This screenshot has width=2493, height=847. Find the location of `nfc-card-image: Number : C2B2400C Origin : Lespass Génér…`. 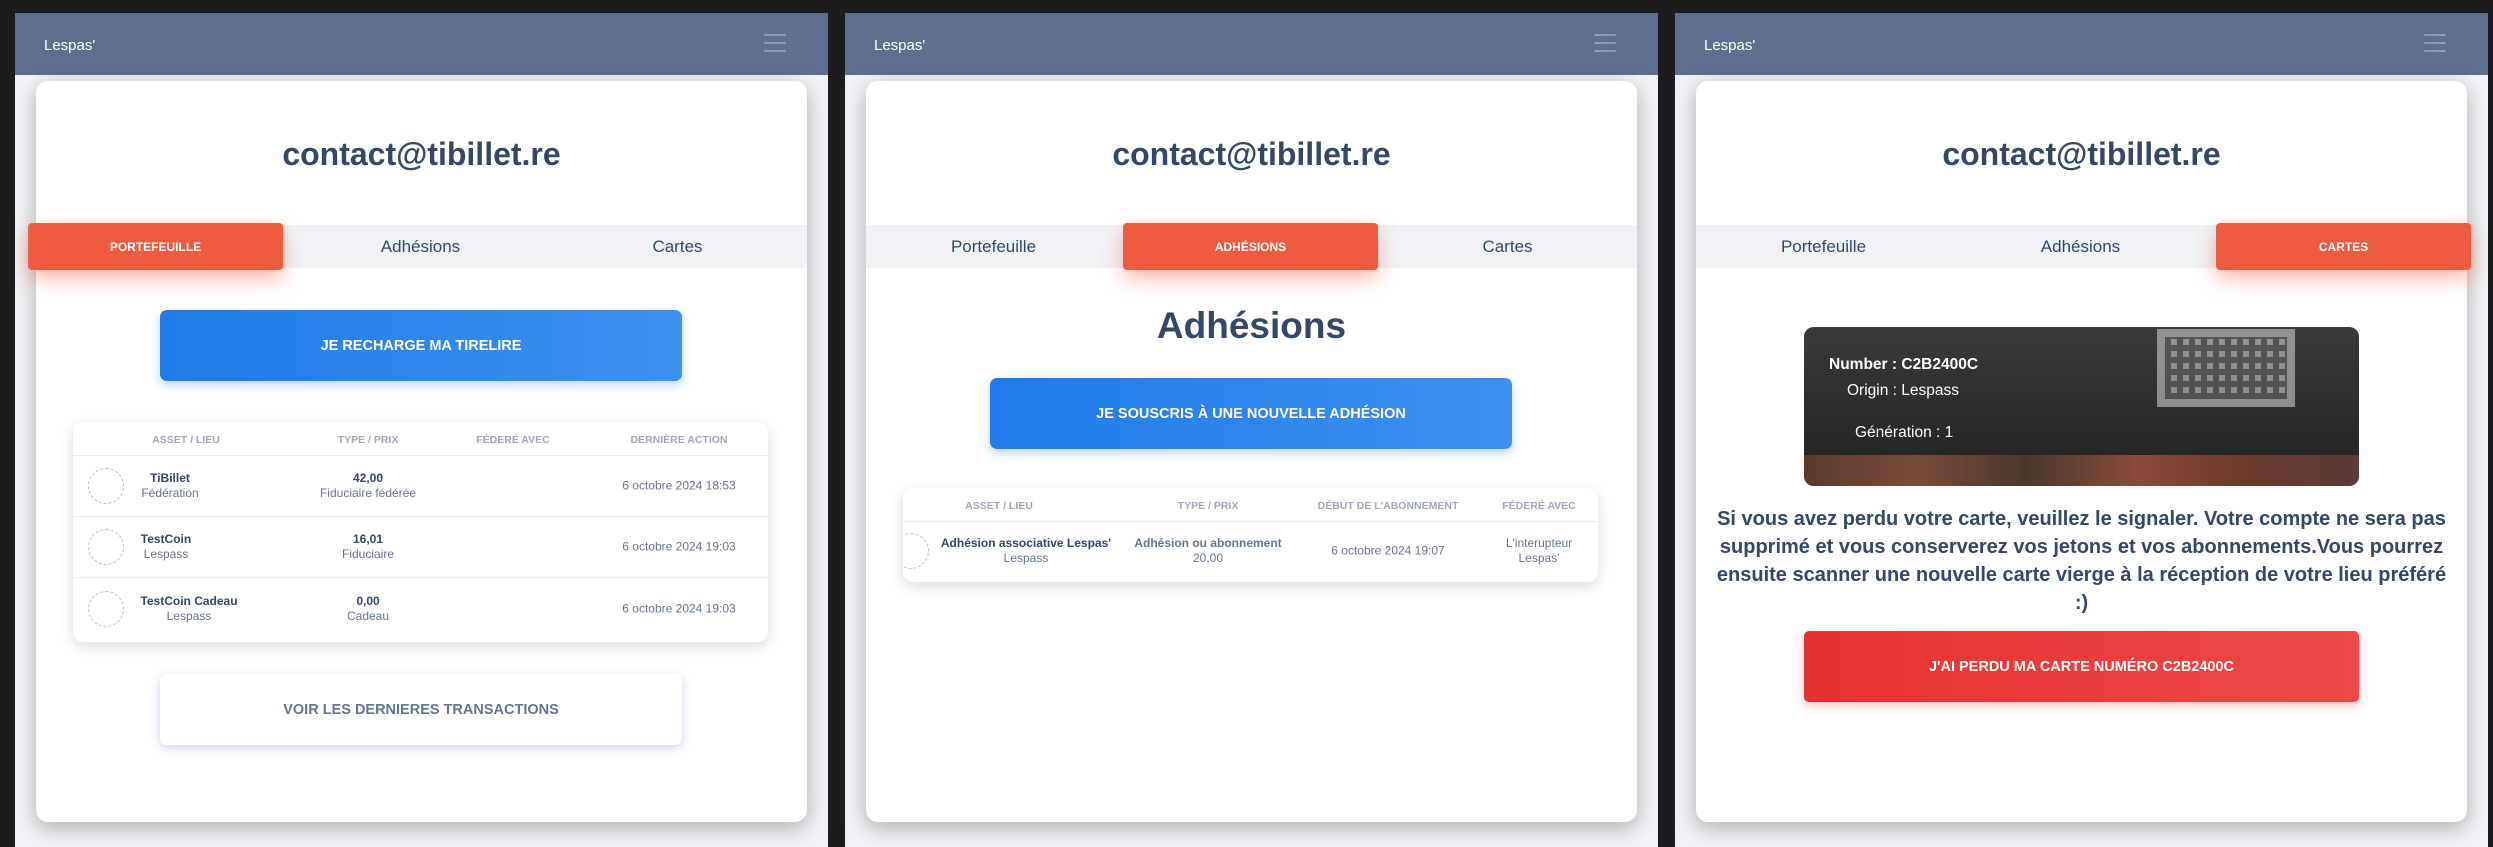

nfc-card-image: Number : C2B2400C Origin : Lespass Génér… is located at coordinates (2081, 406).